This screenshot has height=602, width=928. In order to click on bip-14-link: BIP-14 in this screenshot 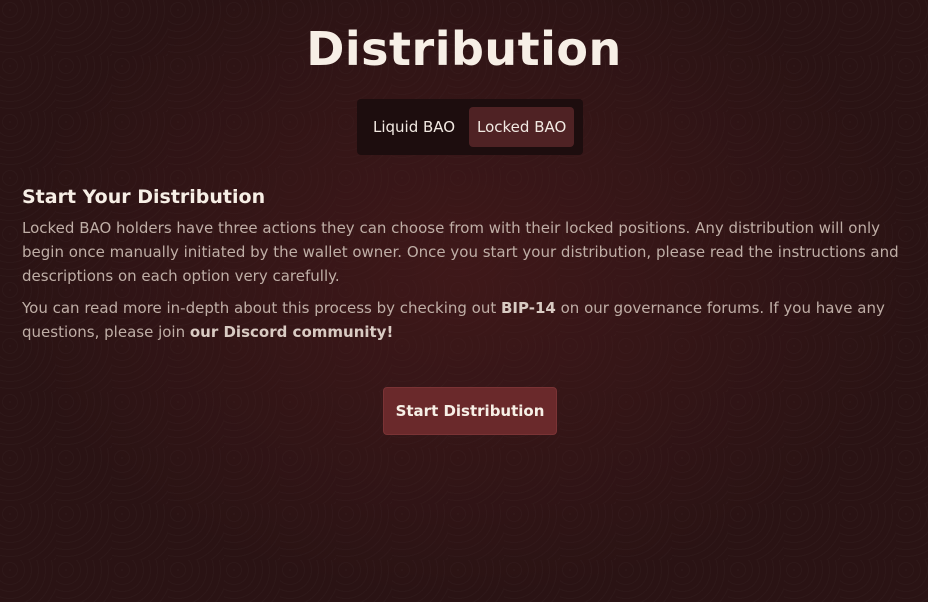, I will do `click(528, 308)`.